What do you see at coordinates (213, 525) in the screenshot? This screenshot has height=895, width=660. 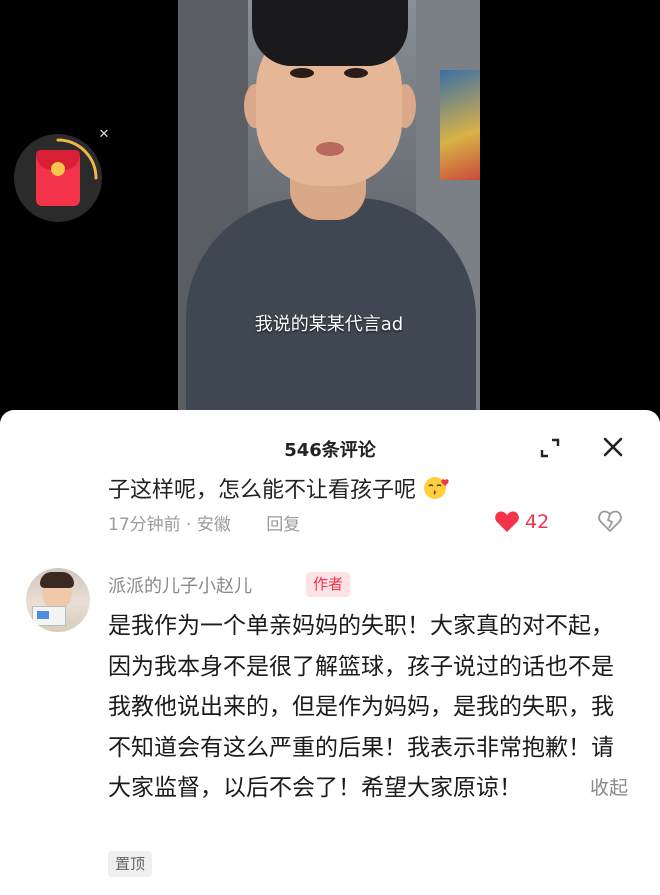 I see `comment-location: 安徽` at bounding box center [213, 525].